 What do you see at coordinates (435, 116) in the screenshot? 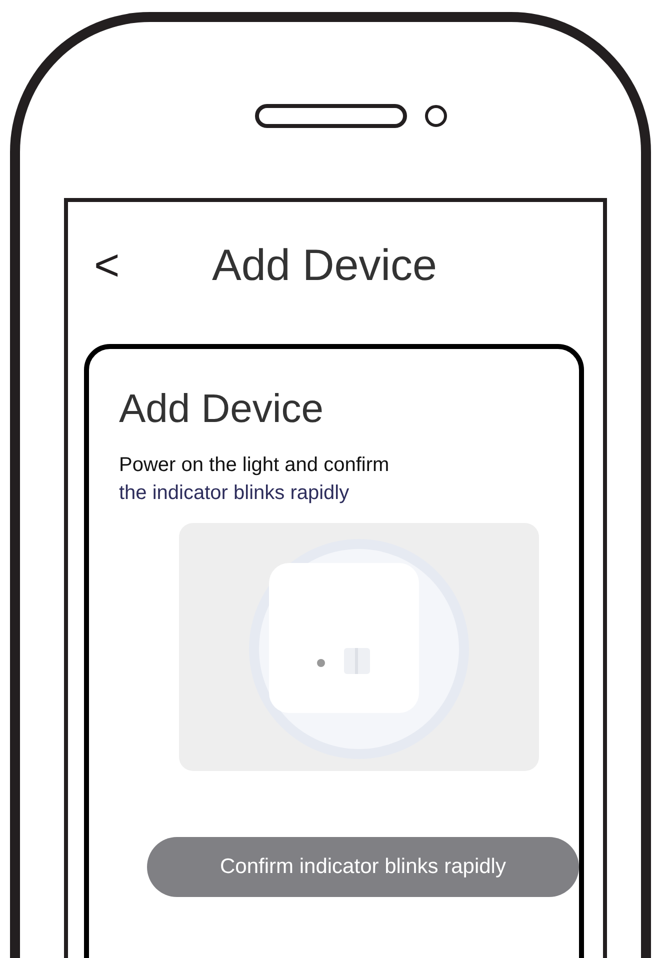
I see `camera-icon` at bounding box center [435, 116].